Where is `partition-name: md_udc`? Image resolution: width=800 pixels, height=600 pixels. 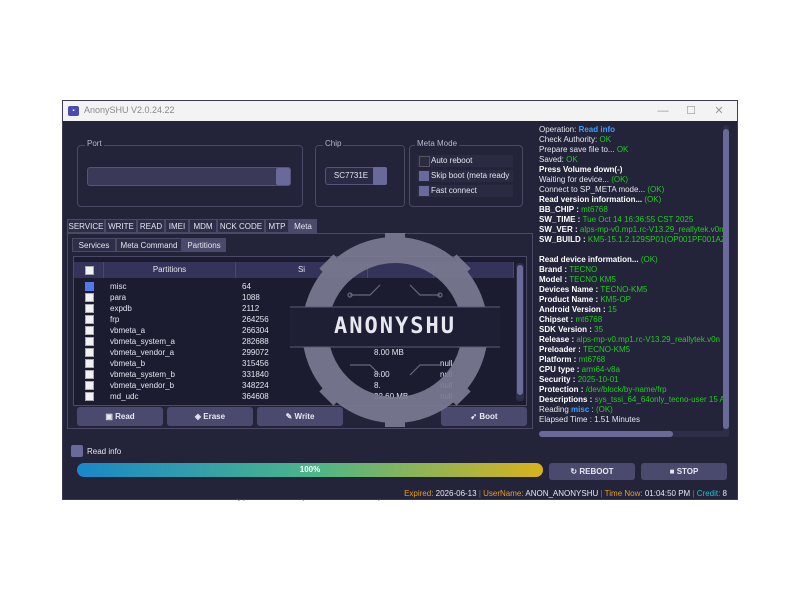 partition-name: md_udc is located at coordinates (124, 396).